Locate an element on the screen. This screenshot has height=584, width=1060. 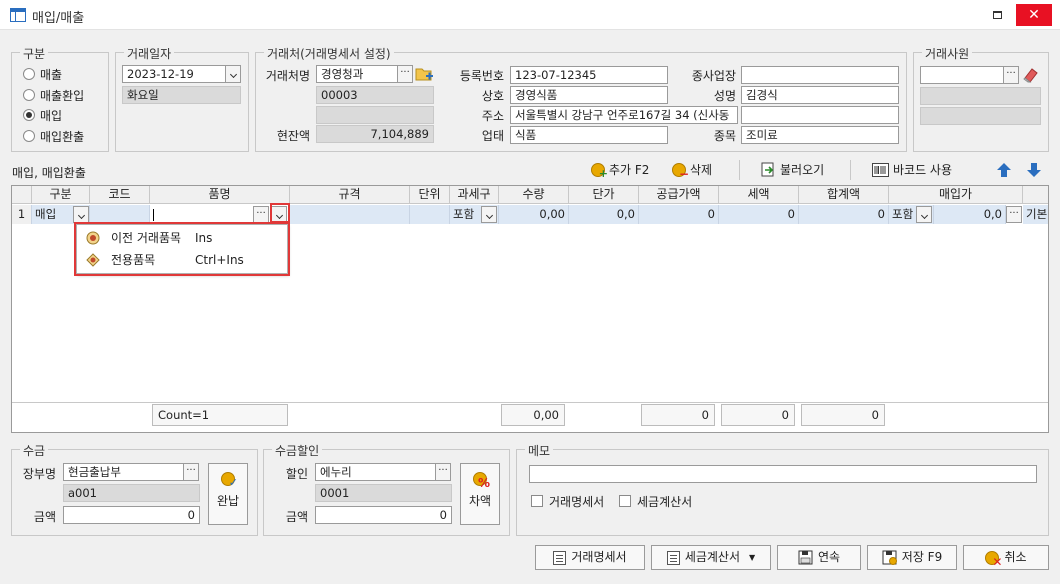
barcode-icon is located at coordinates (880, 170).